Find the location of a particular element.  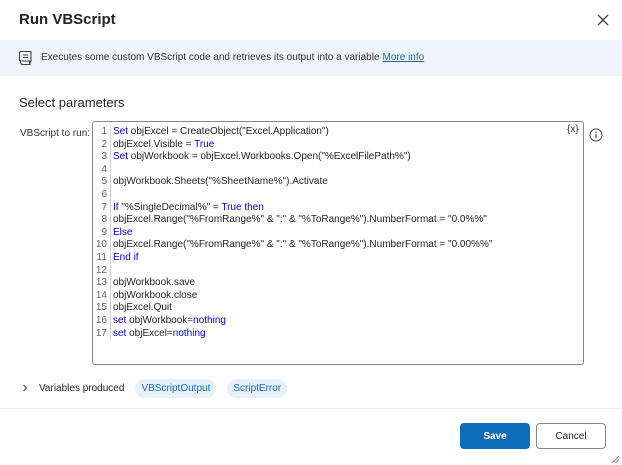

more-info-link: More info is located at coordinates (404, 57).